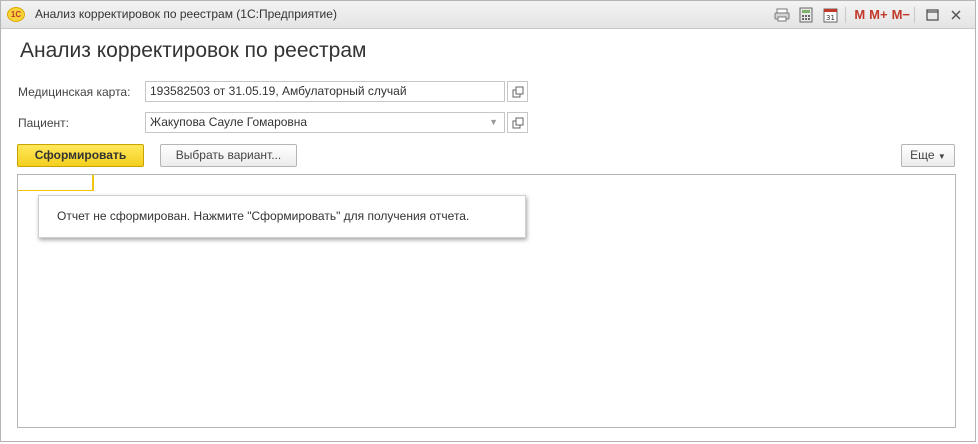 This screenshot has width=978, height=444. I want to click on calendar-icon: 31, so click(830, 15).